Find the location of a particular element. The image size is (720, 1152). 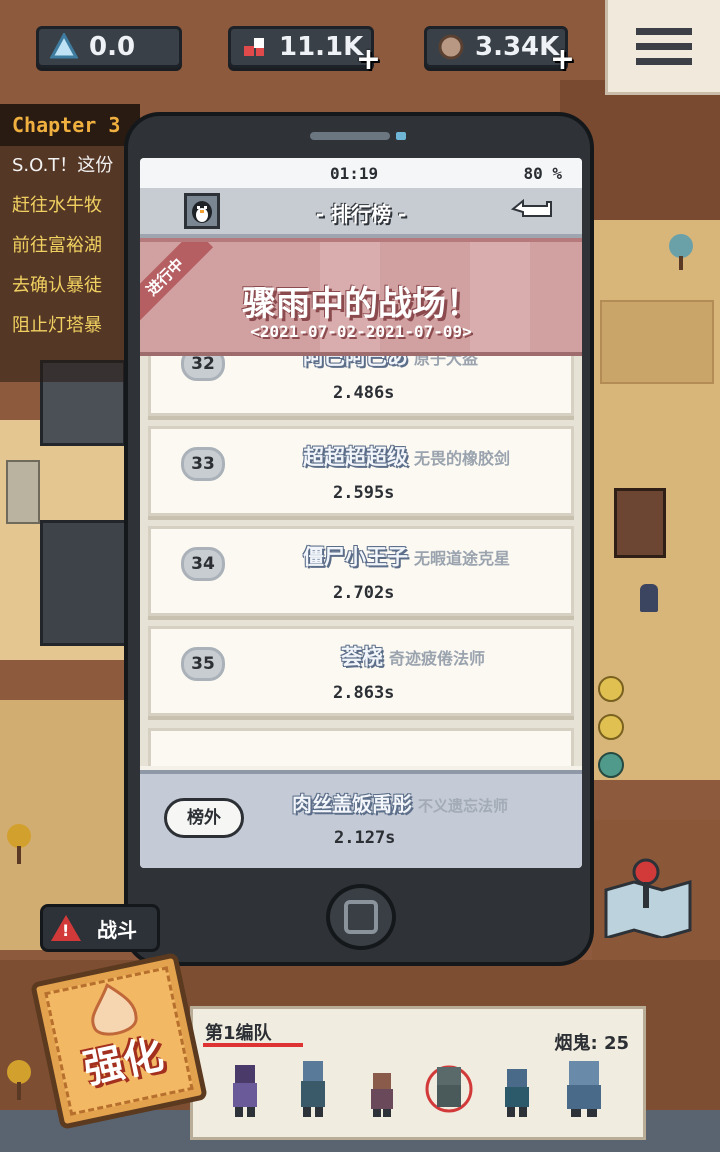

phone-home-button is located at coordinates (361, 917).